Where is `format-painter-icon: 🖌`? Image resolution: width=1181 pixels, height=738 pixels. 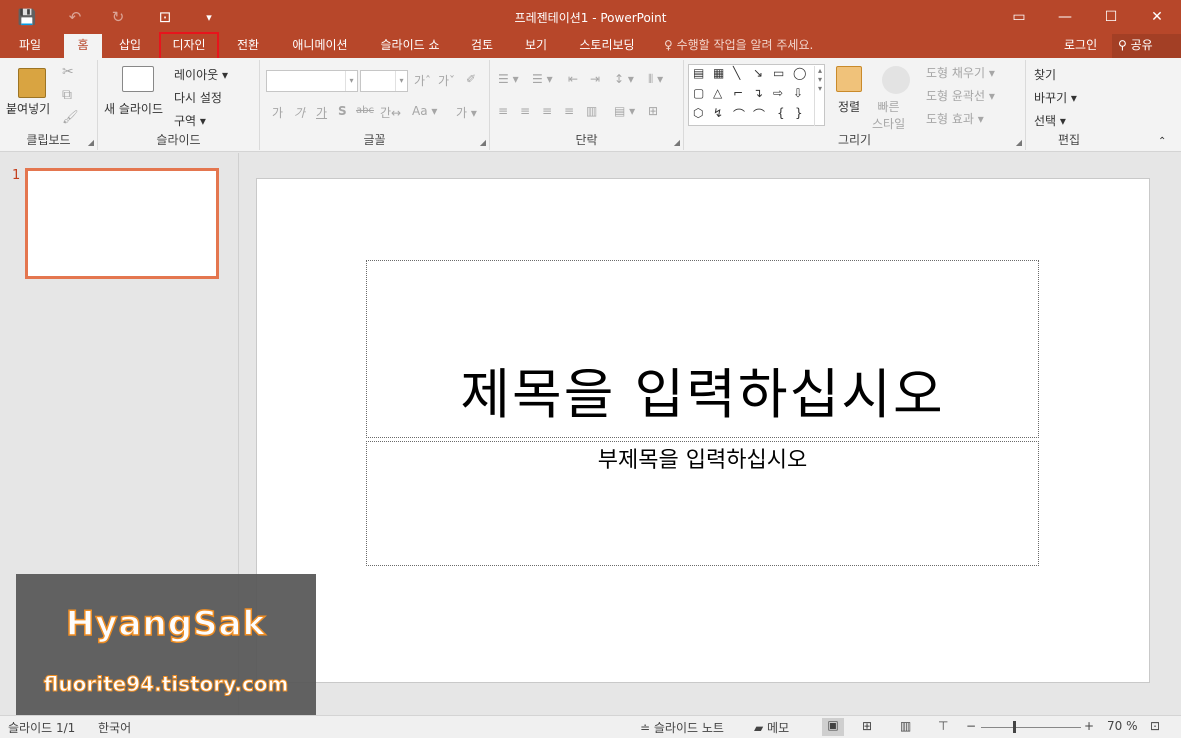
format-painter-icon: 🖌 is located at coordinates (70, 117).